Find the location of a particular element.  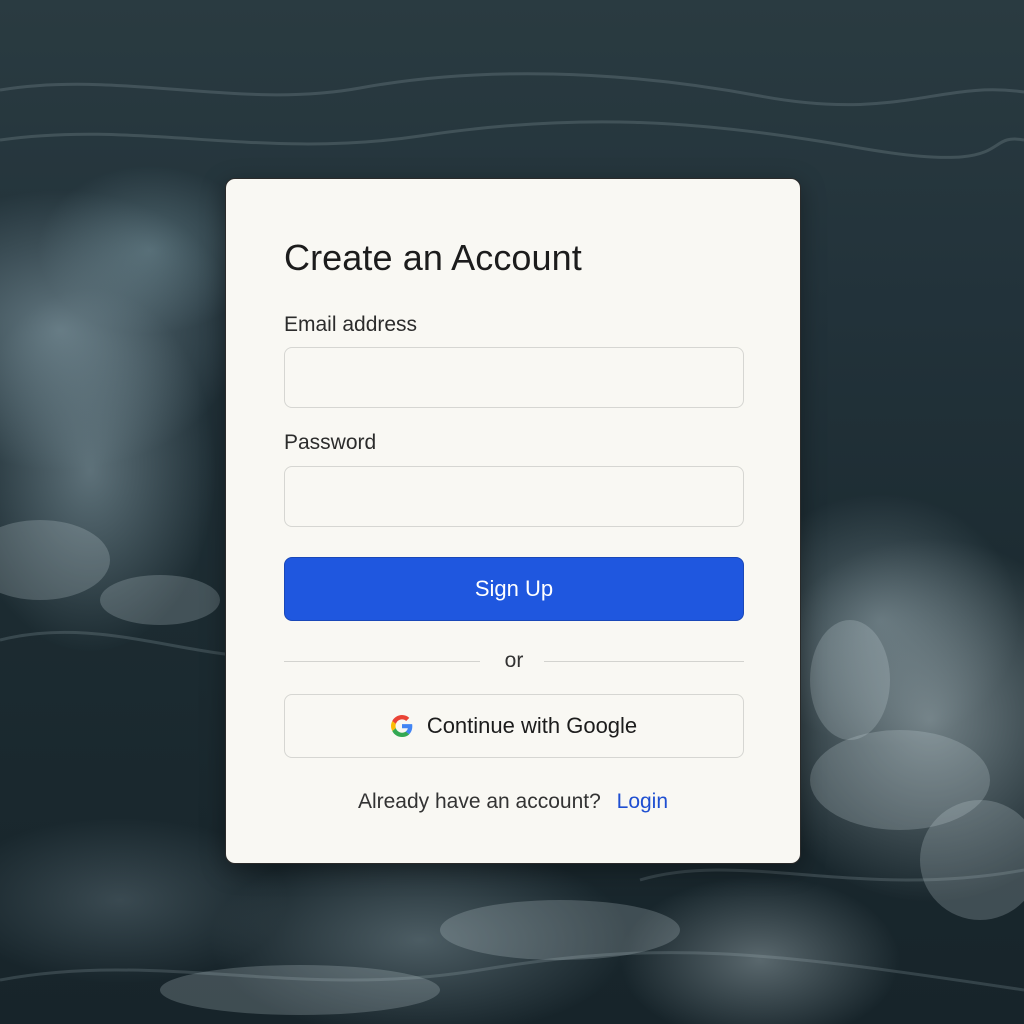

google-button-label: Continue with Google is located at coordinates (532, 725).